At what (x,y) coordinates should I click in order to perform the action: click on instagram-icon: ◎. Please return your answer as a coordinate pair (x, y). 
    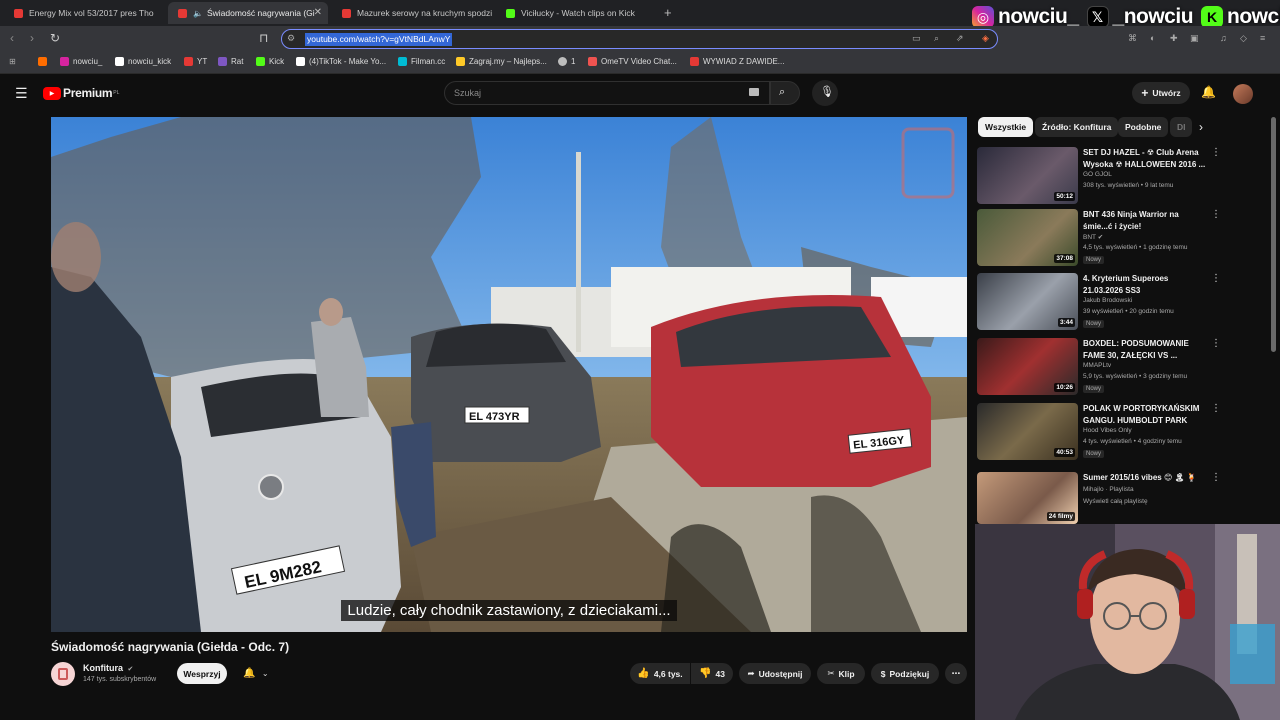
    Looking at the image, I should click on (983, 17).